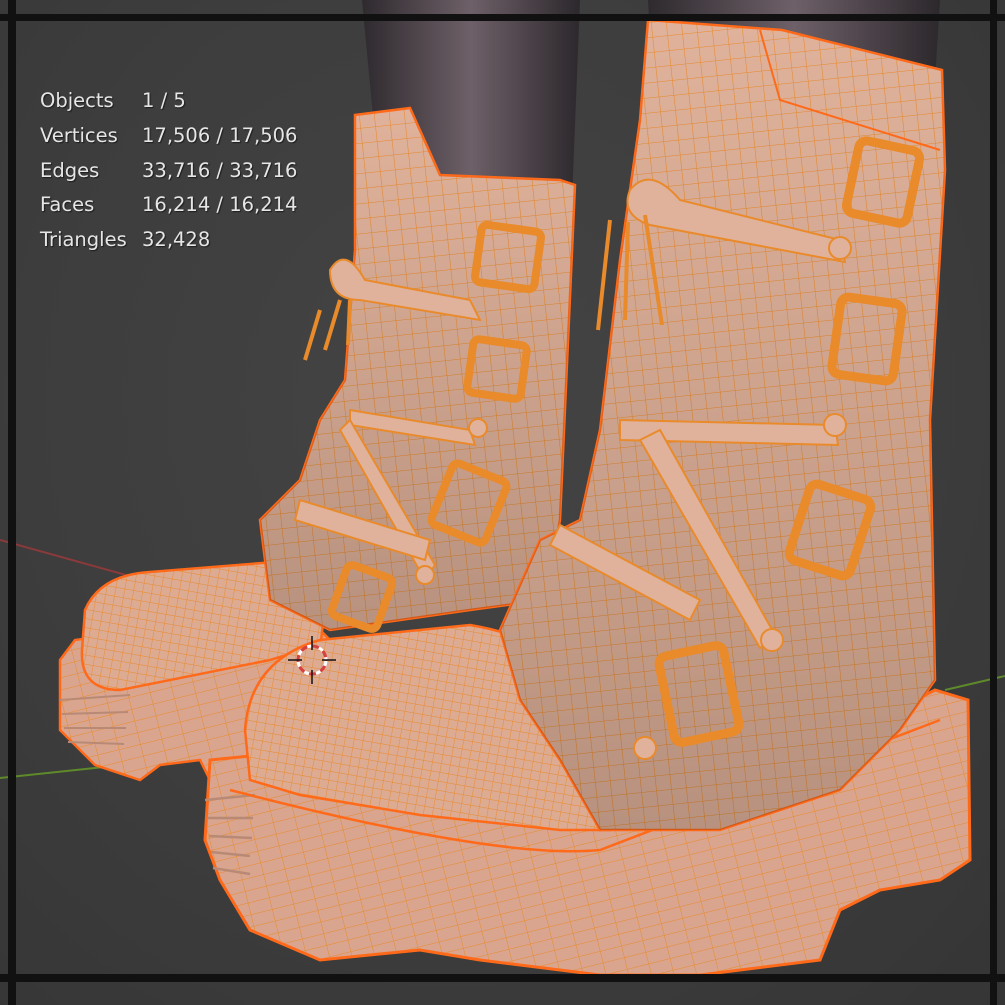 This screenshot has height=1005, width=1005. I want to click on stat-label: Triangles, so click(83, 240).